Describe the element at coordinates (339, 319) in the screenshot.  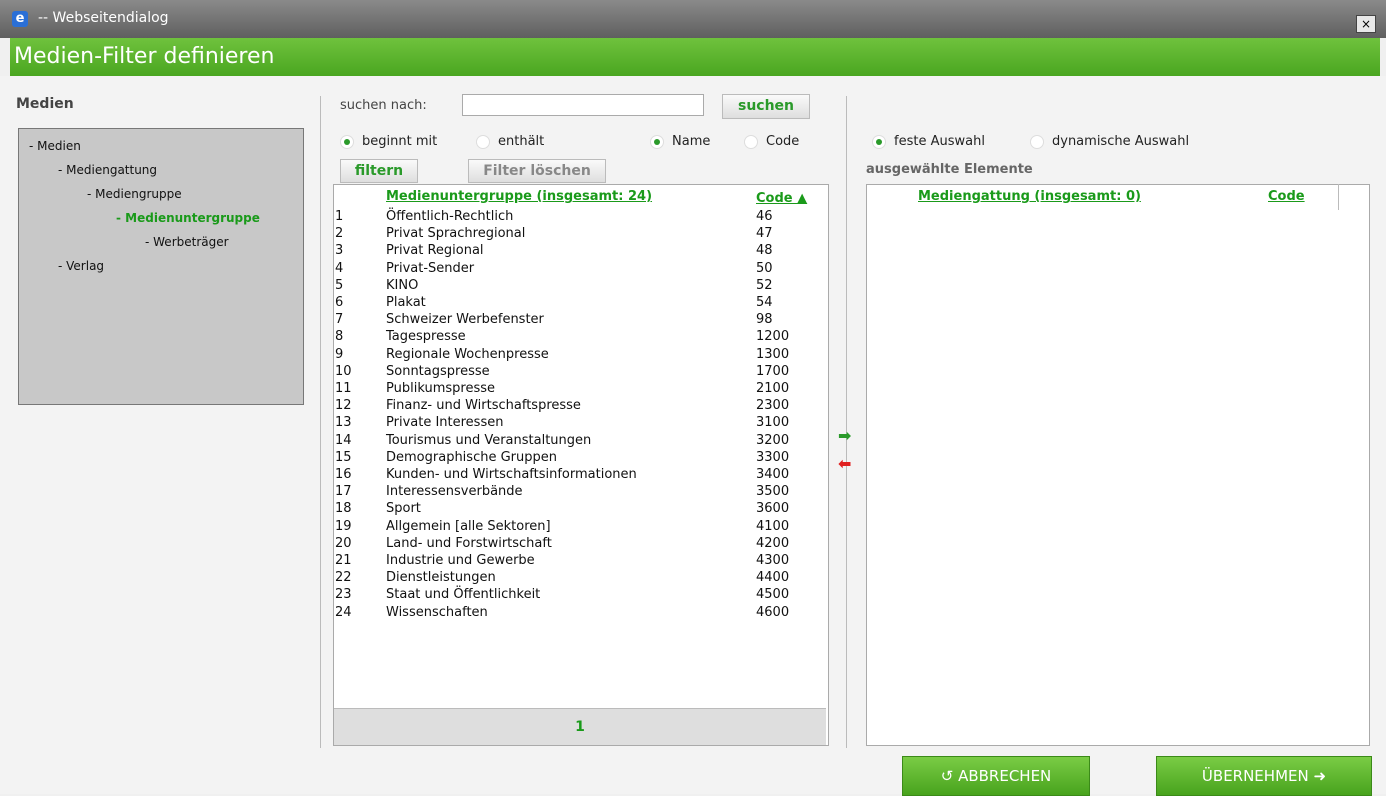
I see `row-number: 7` at that location.